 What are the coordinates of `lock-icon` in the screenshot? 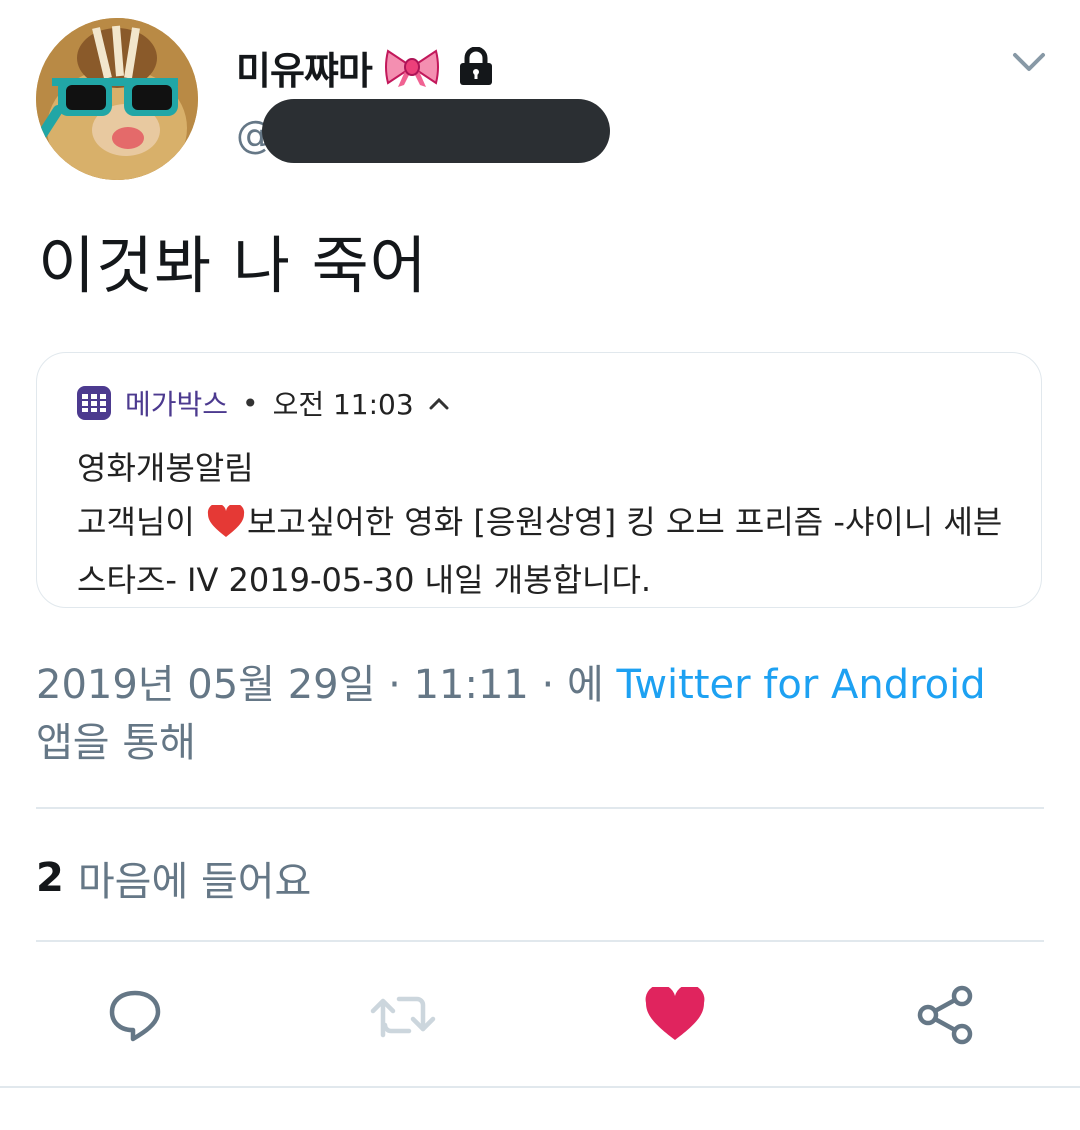 It's located at (475, 66).